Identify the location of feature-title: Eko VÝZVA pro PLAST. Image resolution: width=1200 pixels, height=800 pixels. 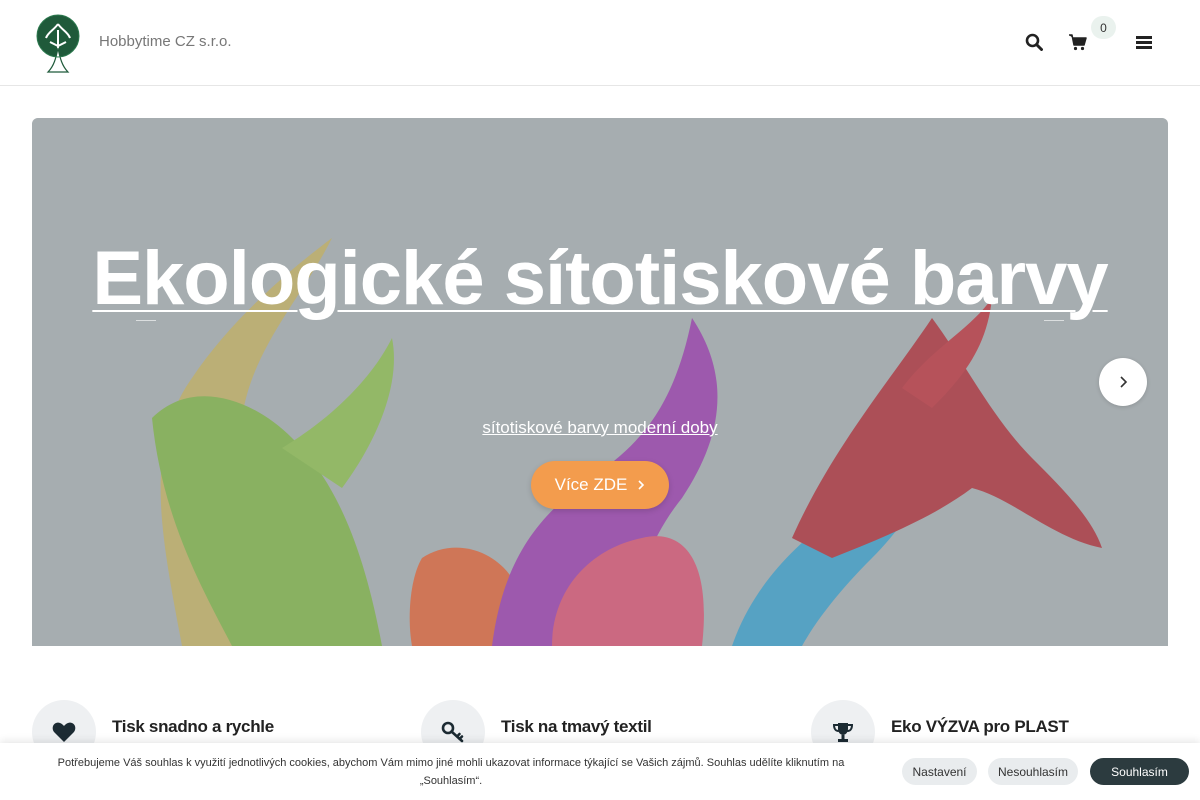
(980, 727).